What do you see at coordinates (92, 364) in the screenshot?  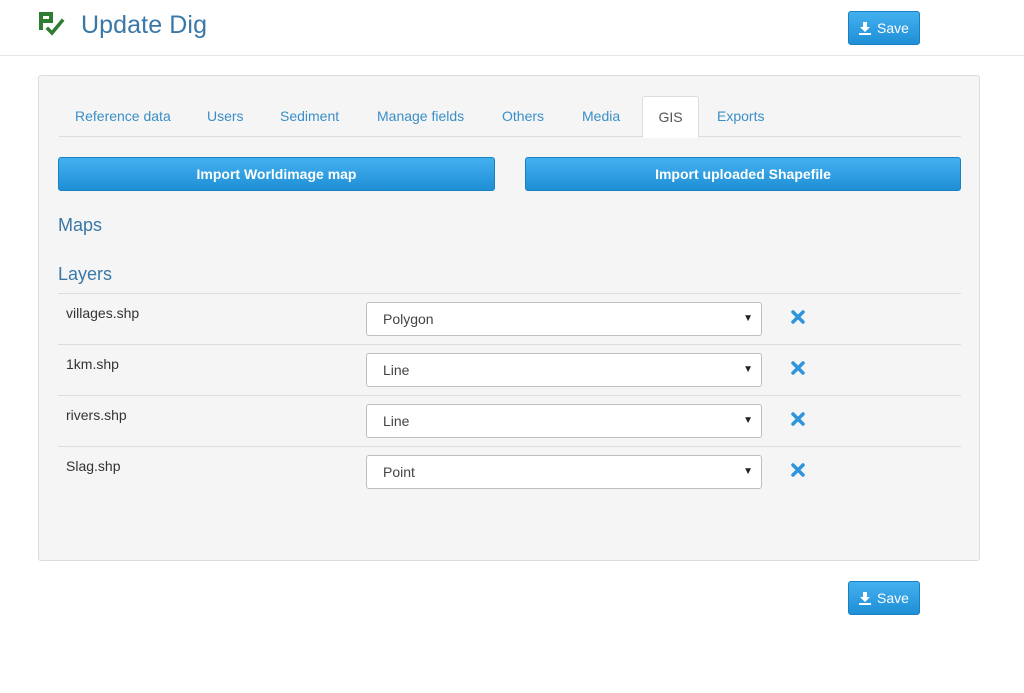 I see `layer-name: 1km.shp` at bounding box center [92, 364].